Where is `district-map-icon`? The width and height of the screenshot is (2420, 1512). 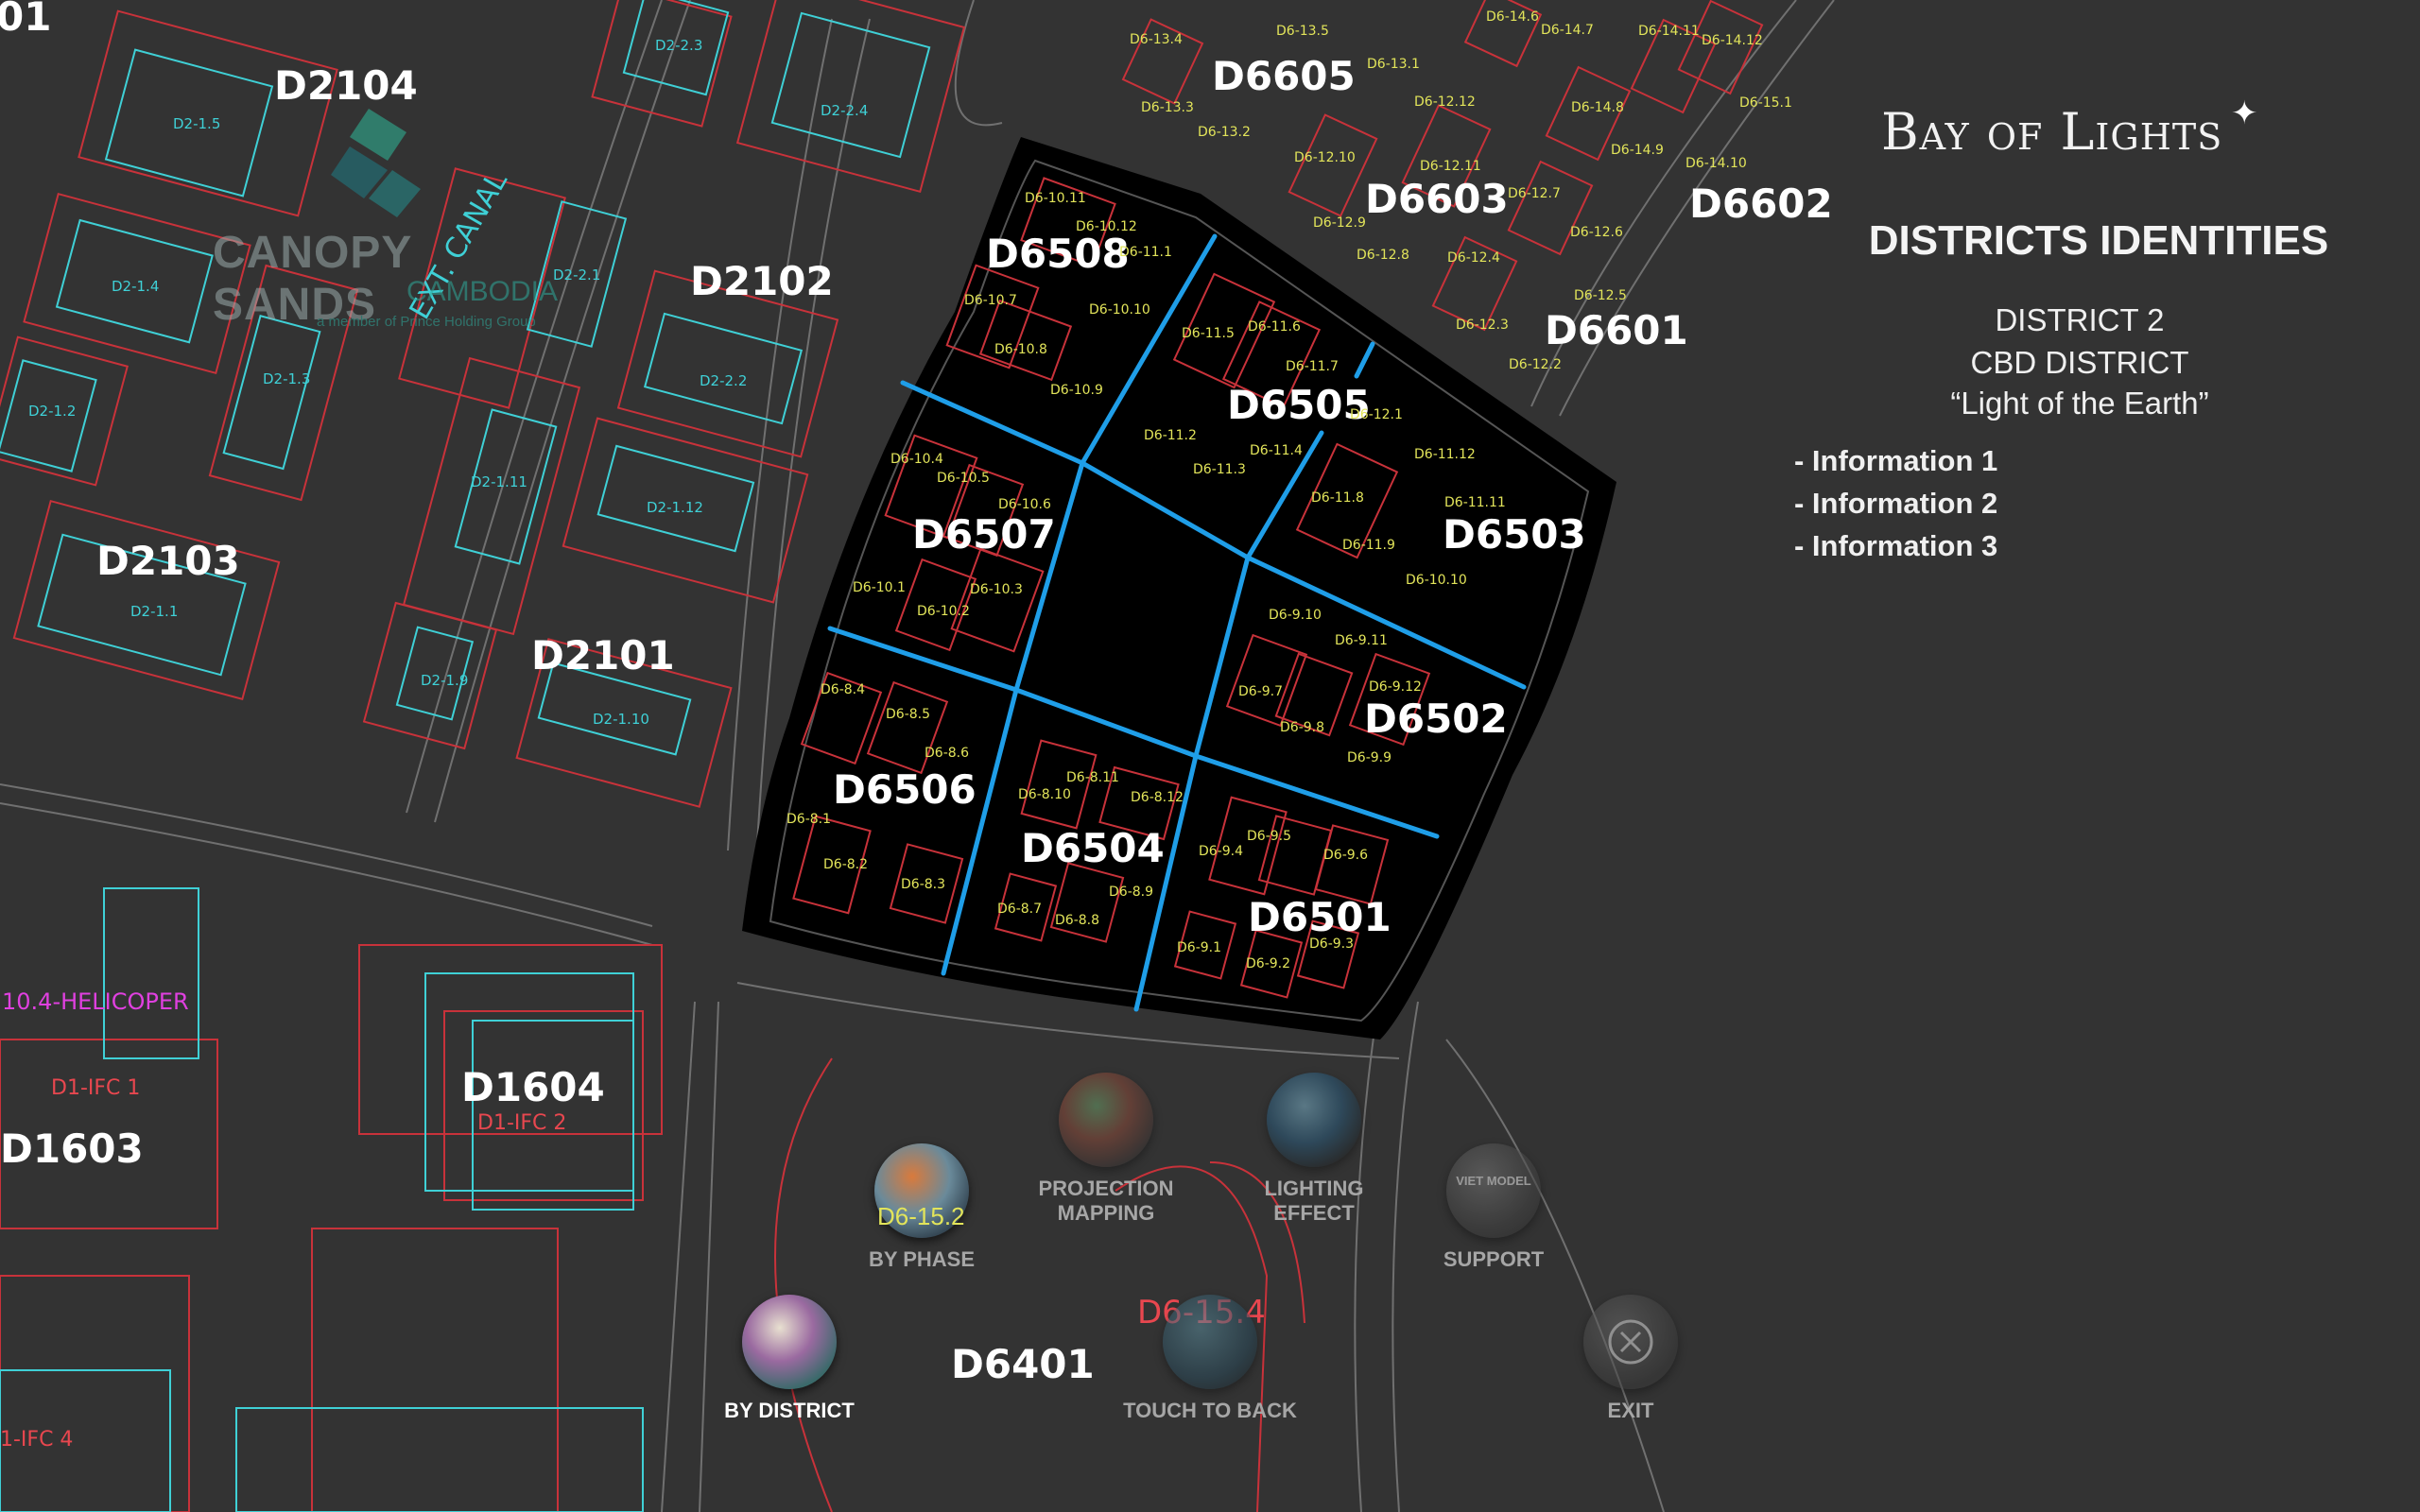 district-map-icon is located at coordinates (789, 1342).